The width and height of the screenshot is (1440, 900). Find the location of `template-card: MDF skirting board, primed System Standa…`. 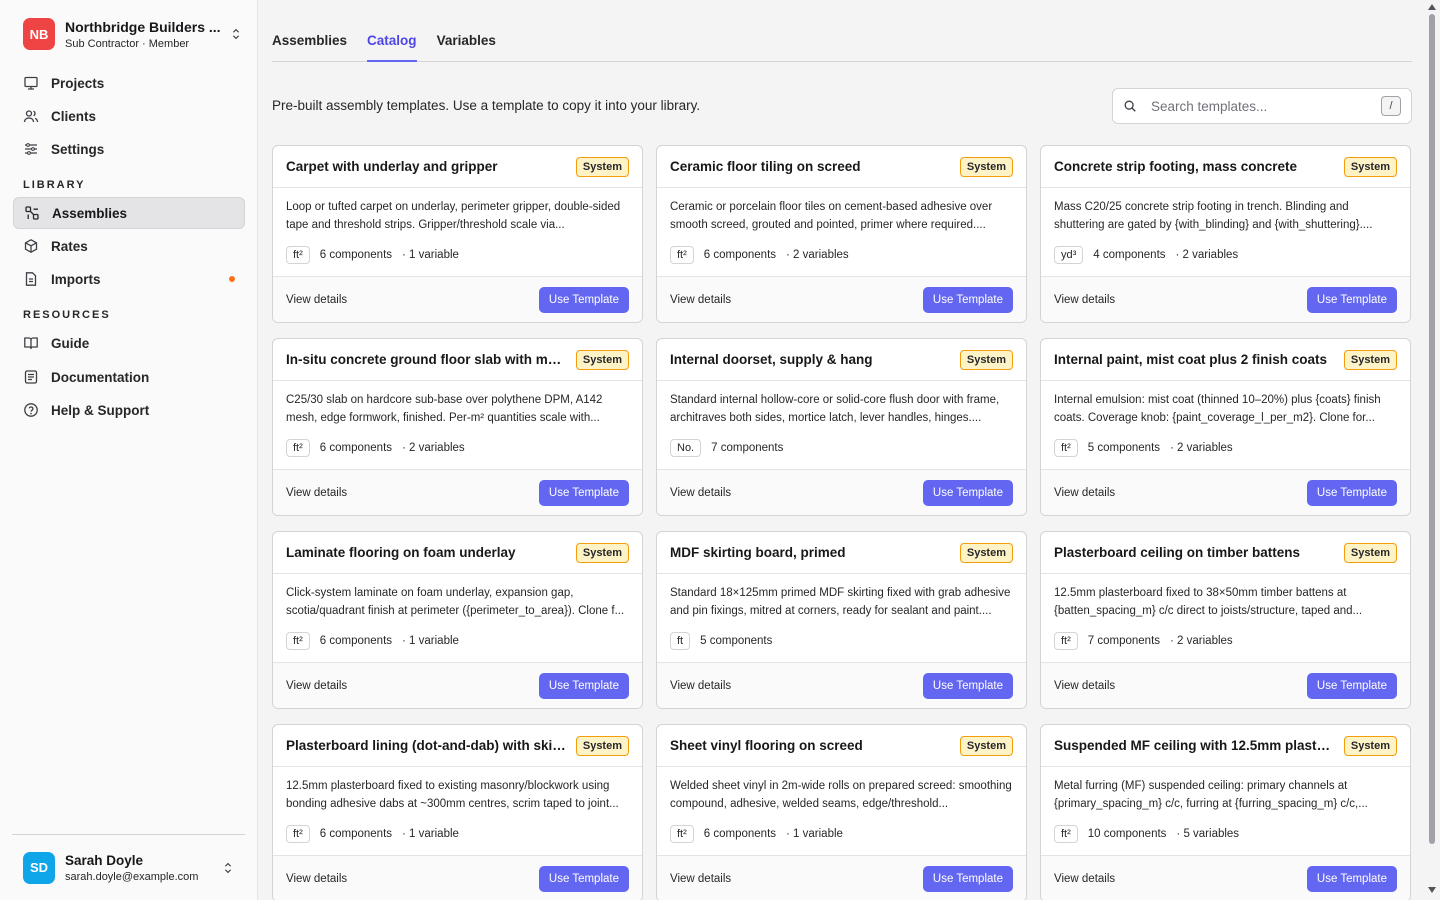

template-card: MDF skirting board, primed System Standa… is located at coordinates (841, 620).